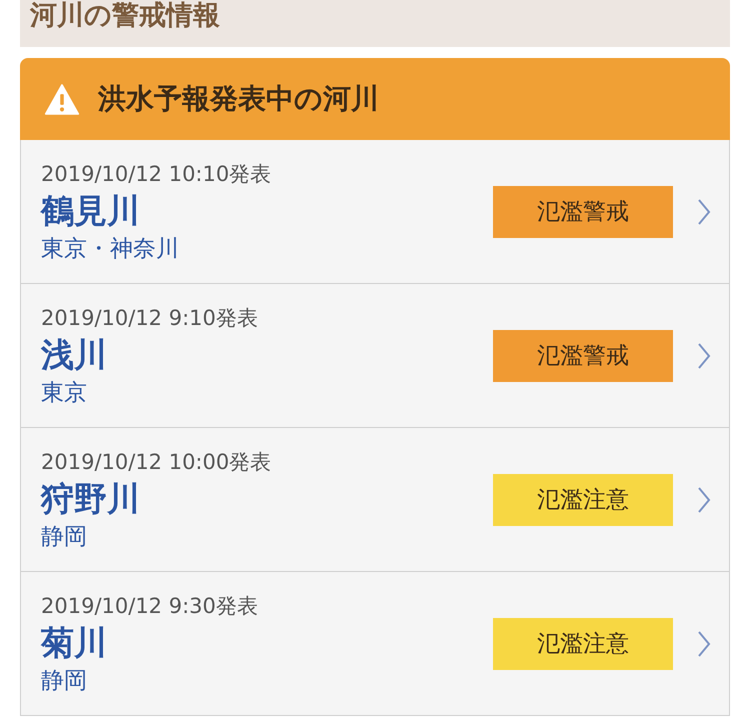 This screenshot has height=723, width=750. What do you see at coordinates (62, 99) in the screenshot?
I see `warning-icon` at bounding box center [62, 99].